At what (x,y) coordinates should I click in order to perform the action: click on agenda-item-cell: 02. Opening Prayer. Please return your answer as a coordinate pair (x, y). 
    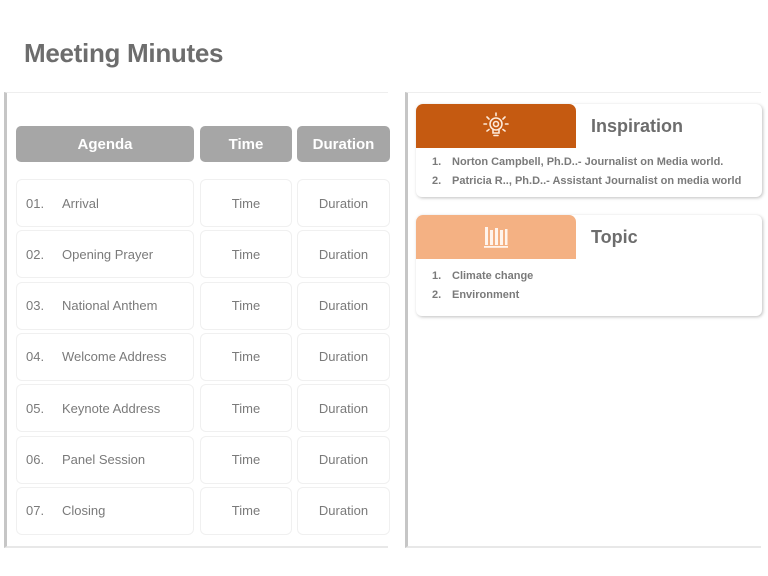
    Looking at the image, I should click on (105, 254).